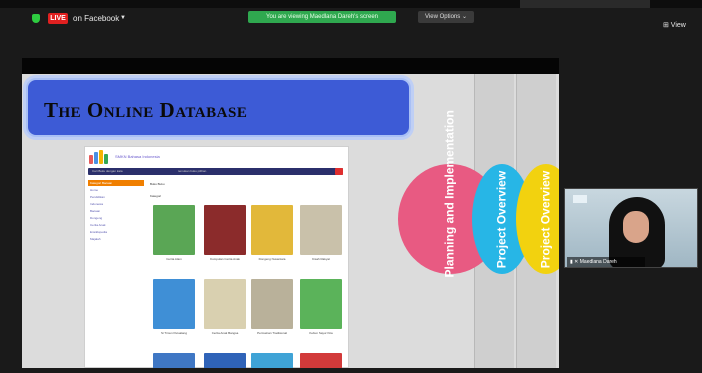  What do you see at coordinates (192, 171) in the screenshot?
I see `db-search-hint: temukan buku pilihan` at bounding box center [192, 171].